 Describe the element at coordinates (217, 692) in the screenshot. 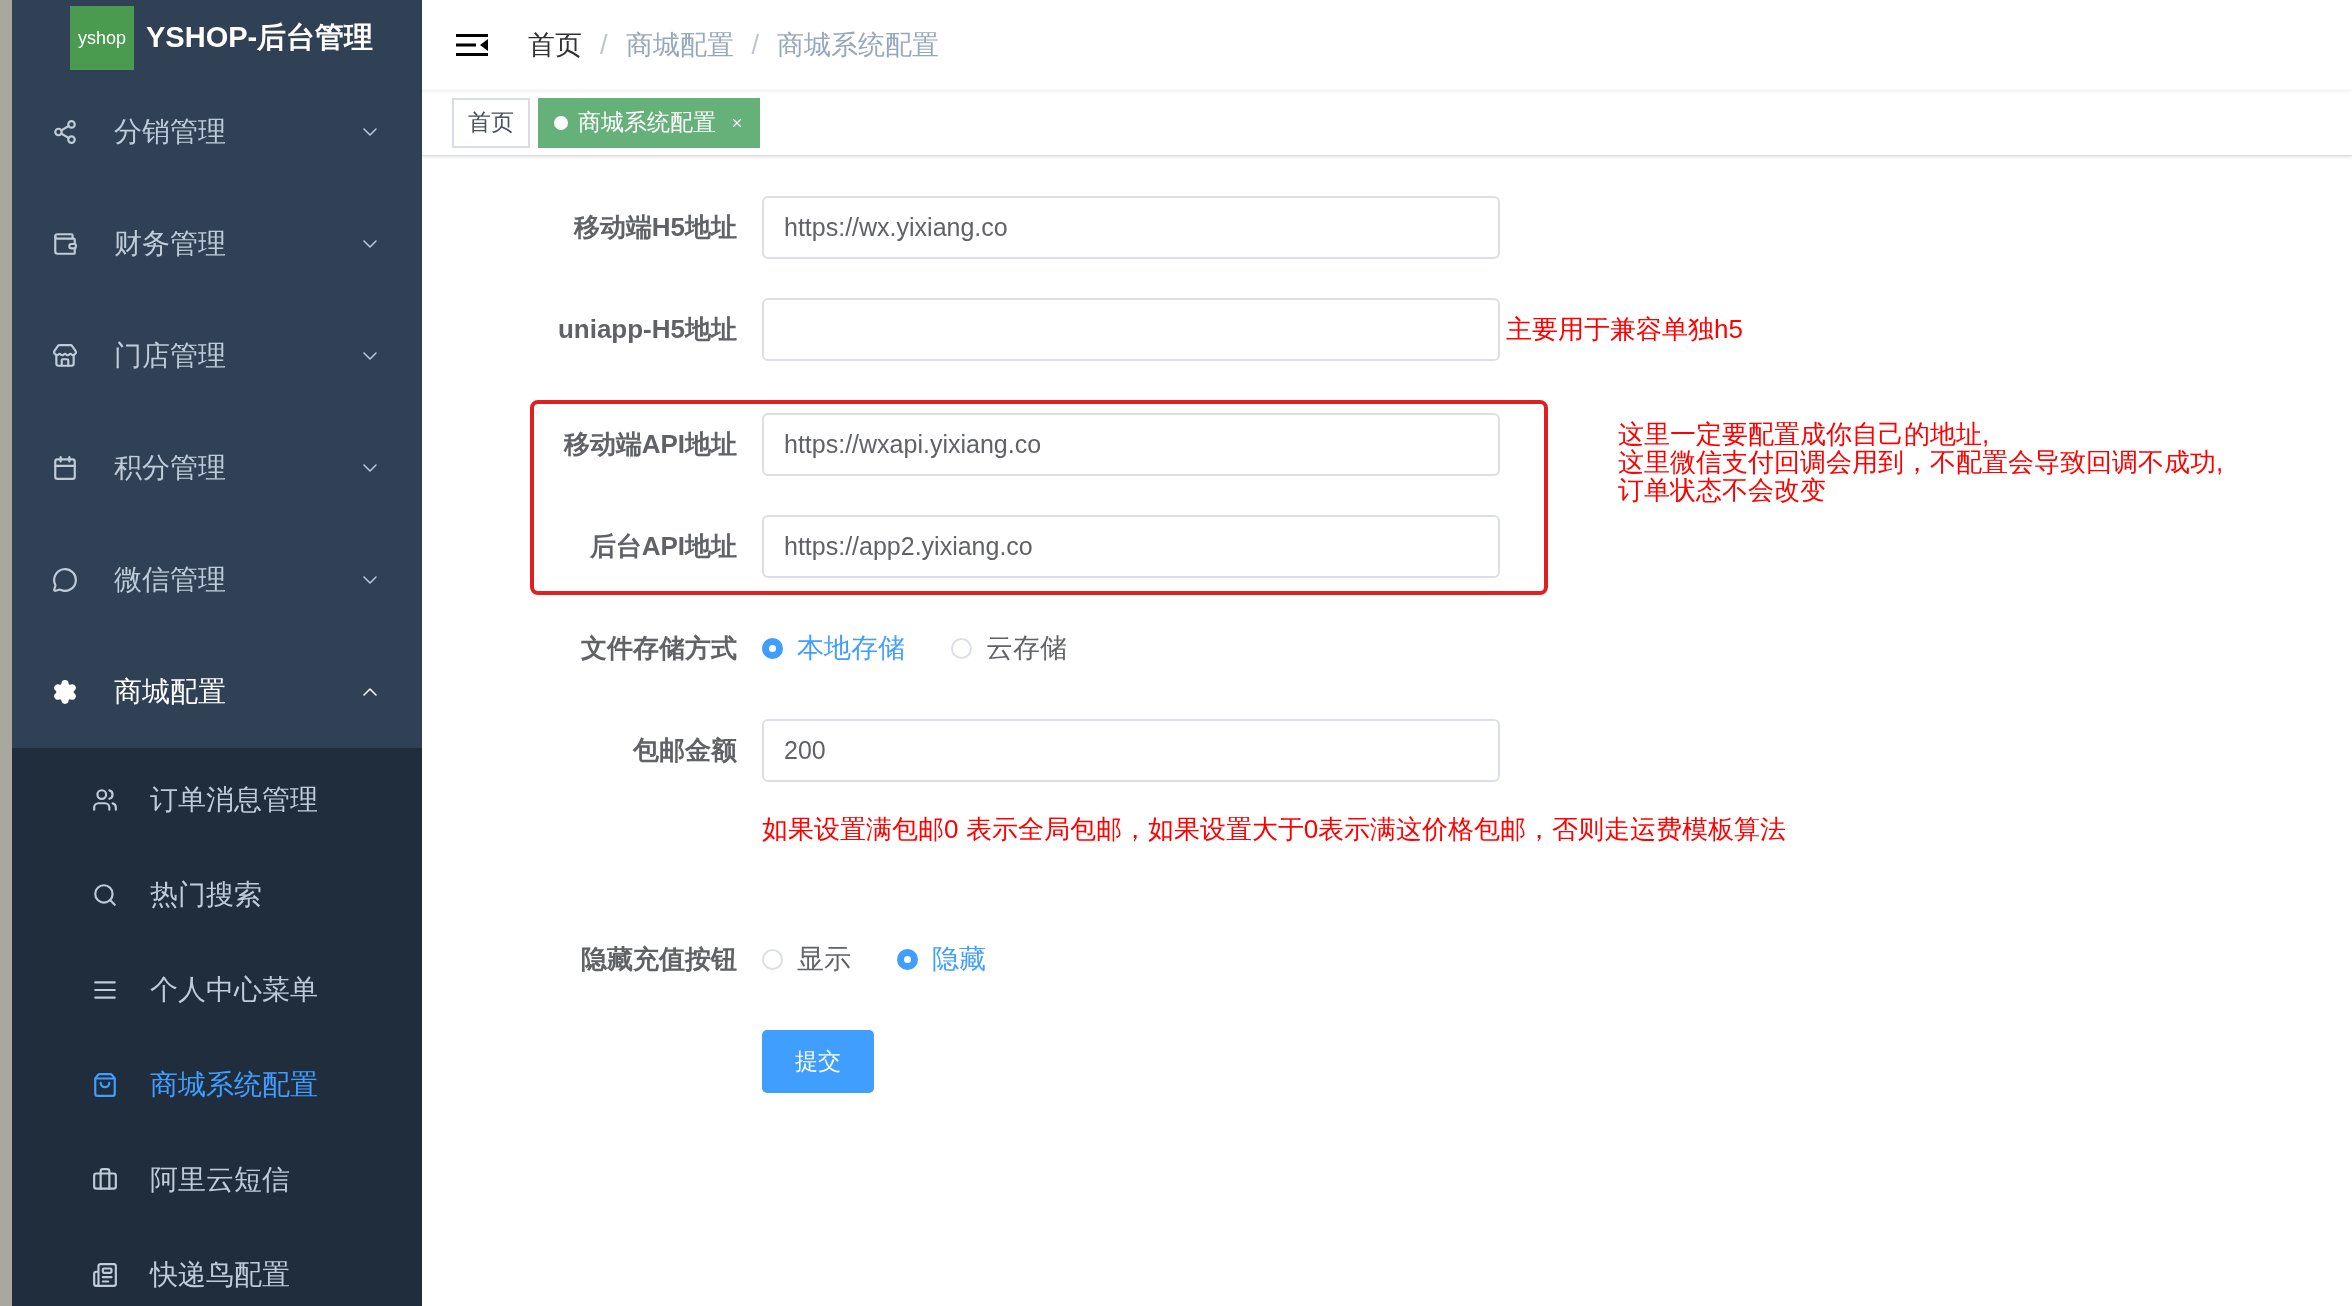

I see `menu-item: 商城配置` at that location.